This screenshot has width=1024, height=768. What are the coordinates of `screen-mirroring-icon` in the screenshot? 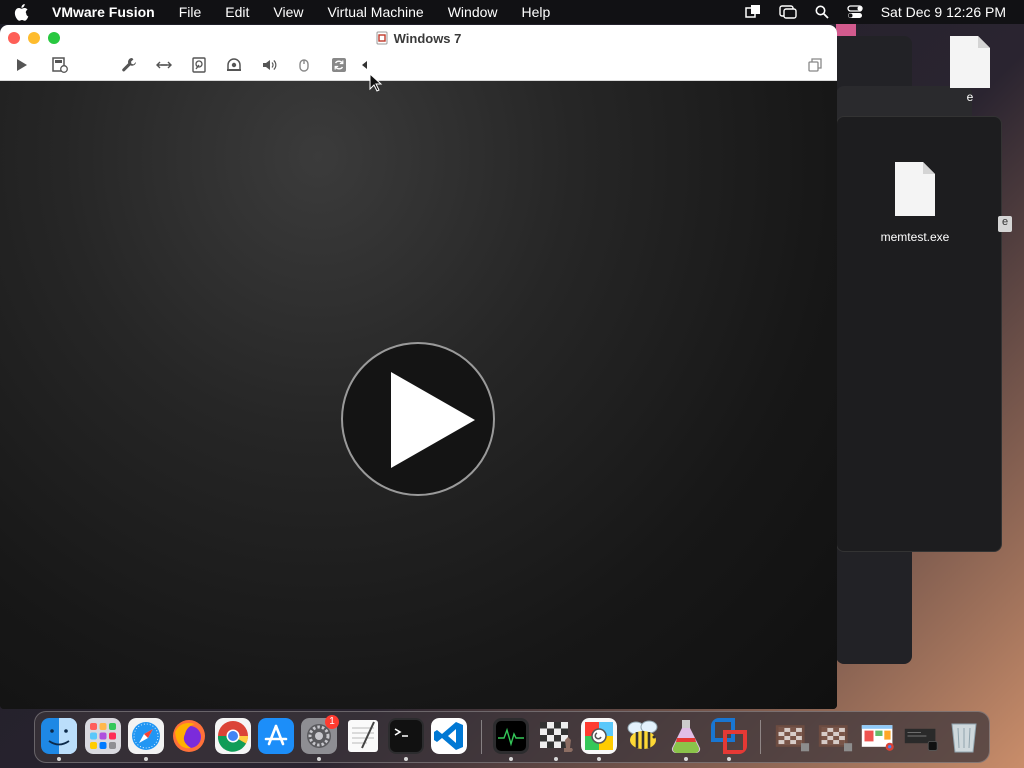 It's located at (788, 12).